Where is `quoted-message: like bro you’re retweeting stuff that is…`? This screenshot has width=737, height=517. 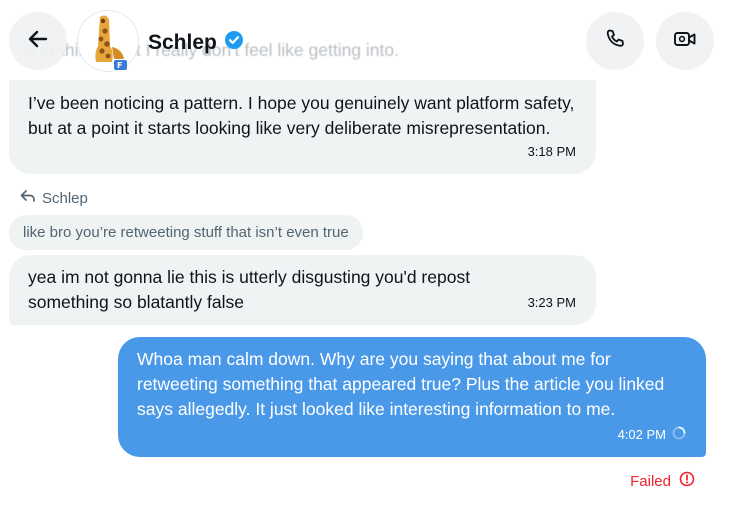
quoted-message: like bro you’re retweeting stuff that is… is located at coordinates (186, 232).